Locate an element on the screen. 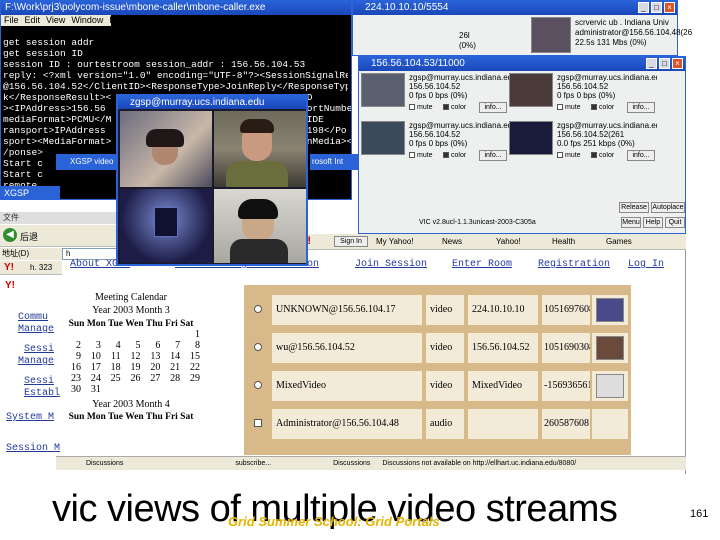  calendar-day: 29 is located at coordinates (190, 378).